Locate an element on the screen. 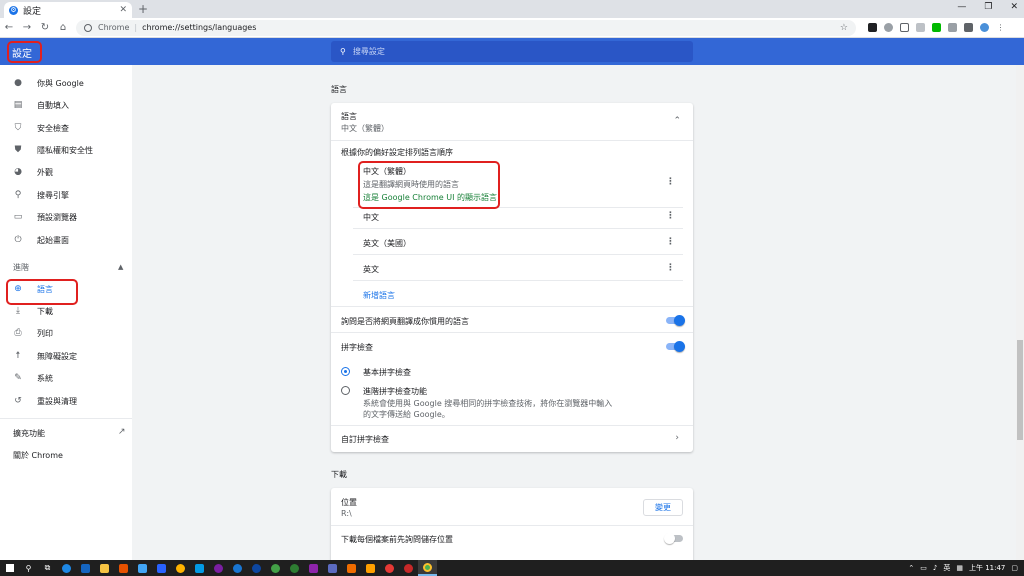 The width and height of the screenshot is (1024, 576). sidebar-item-you-and-google: ● 你與 Google is located at coordinates (66, 83).